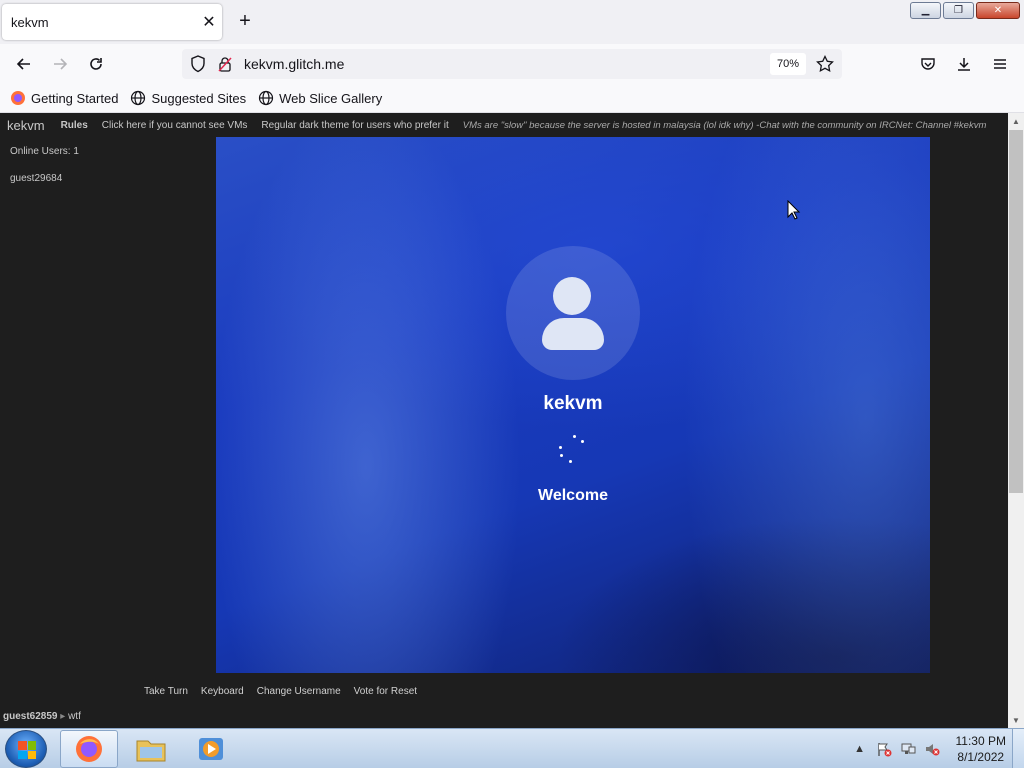  What do you see at coordinates (74, 125) in the screenshot?
I see `rules-link: Rules` at bounding box center [74, 125].